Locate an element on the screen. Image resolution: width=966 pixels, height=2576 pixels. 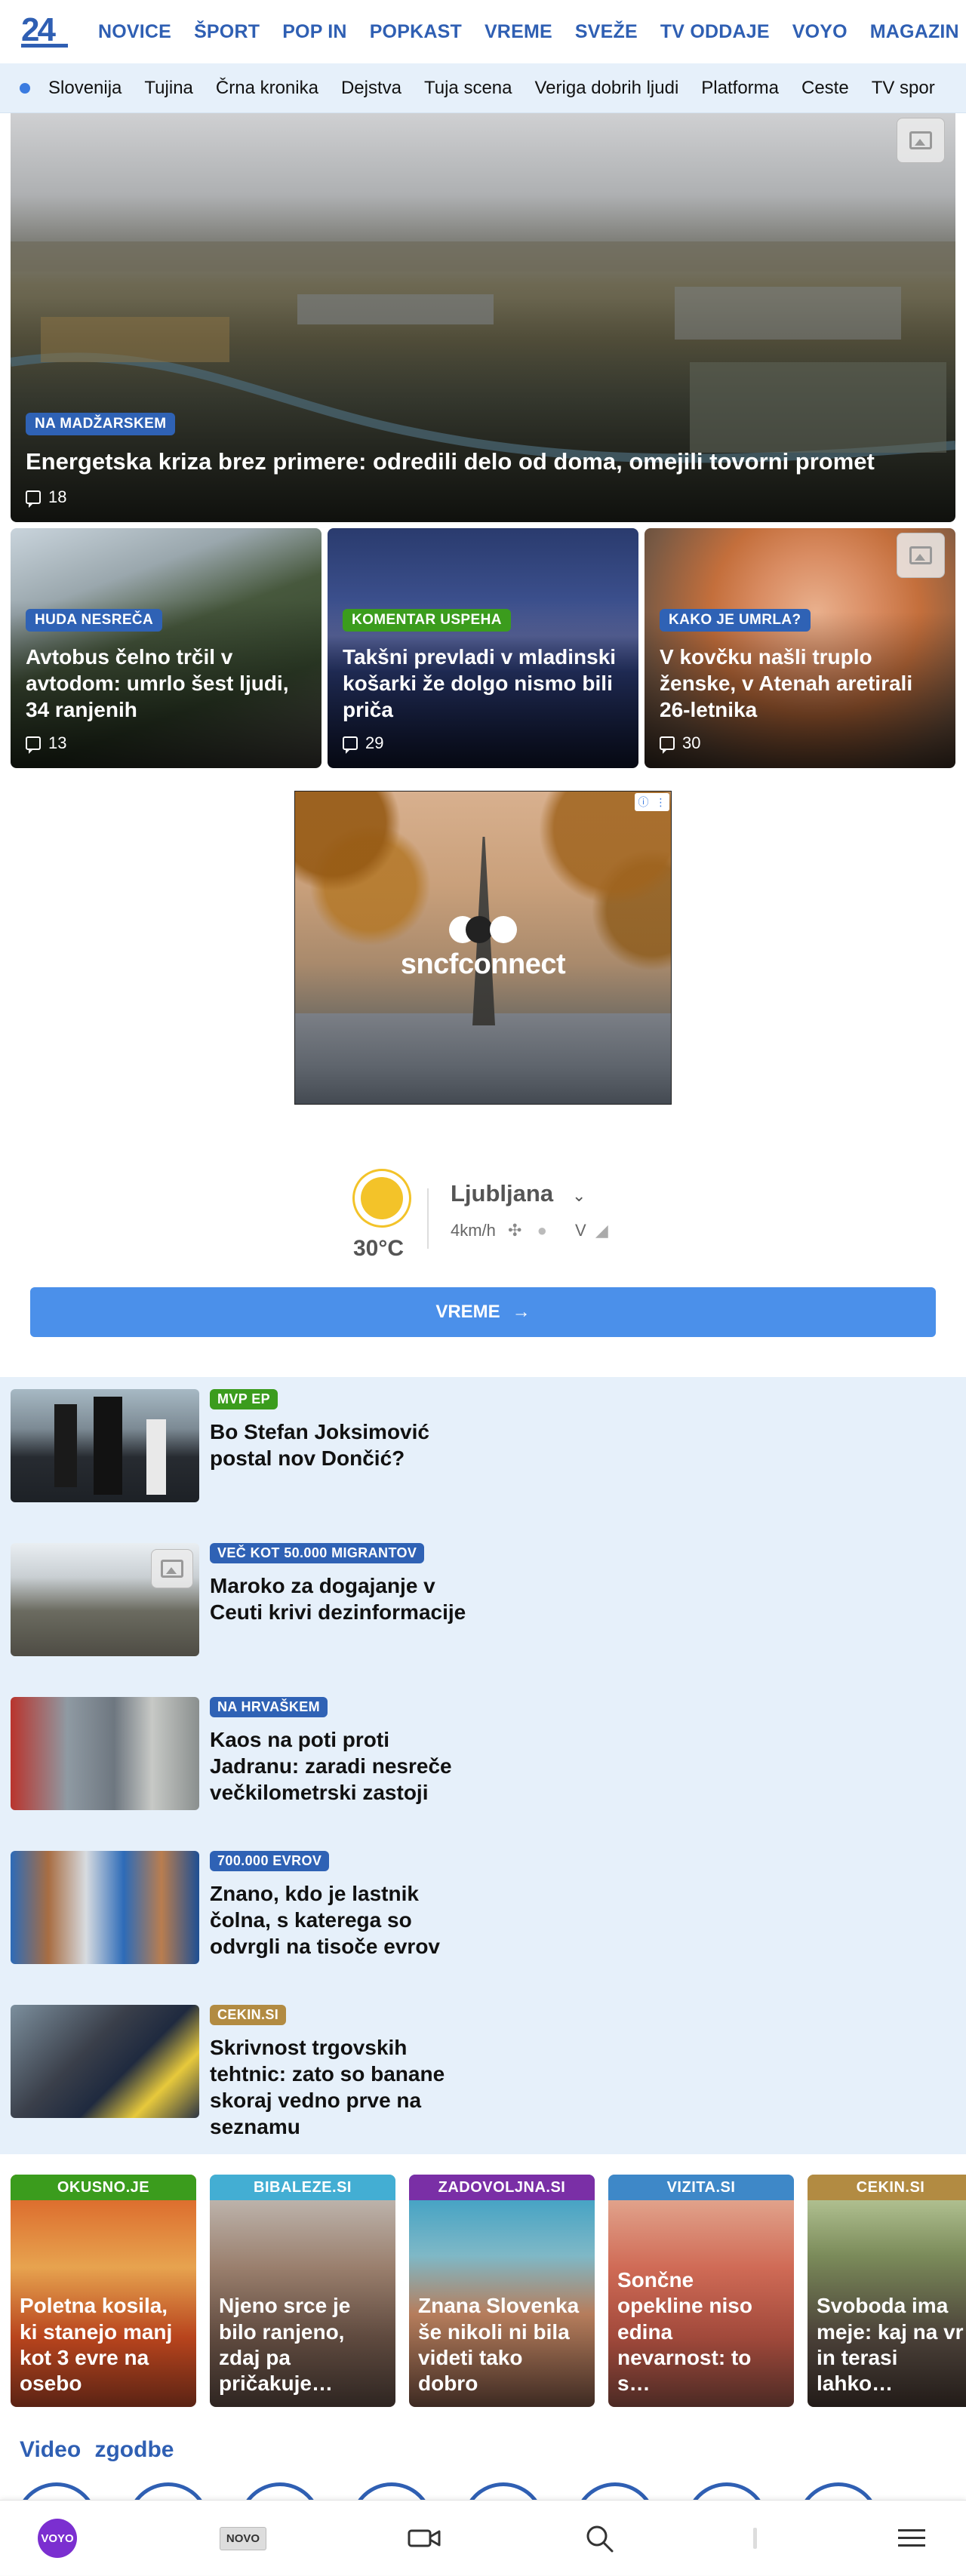
article-title: Bo Stefan Joksimović postal nov Dončić? is located at coordinates (345, 1445).